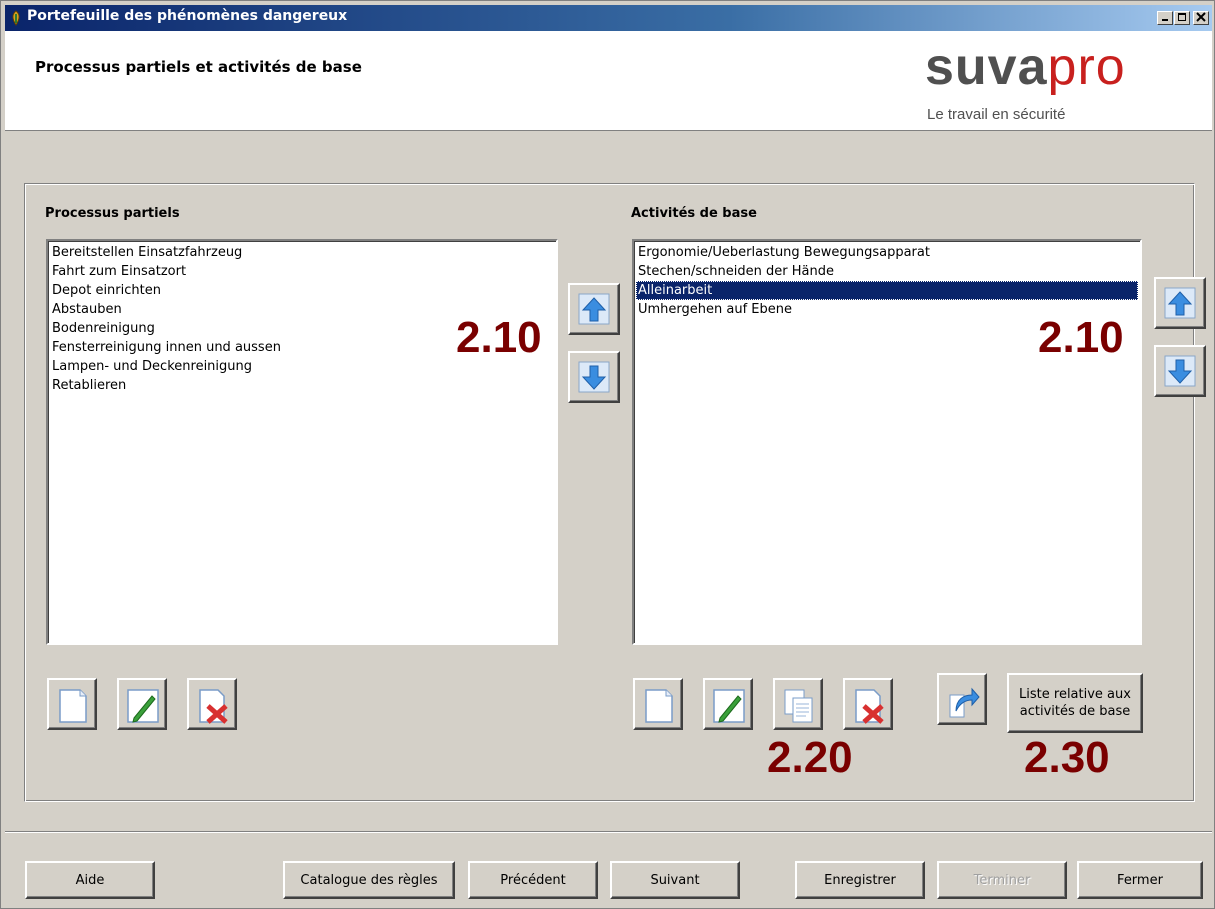 The image size is (1215, 909). I want to click on annotation-left-list: 2.10, so click(499, 337).